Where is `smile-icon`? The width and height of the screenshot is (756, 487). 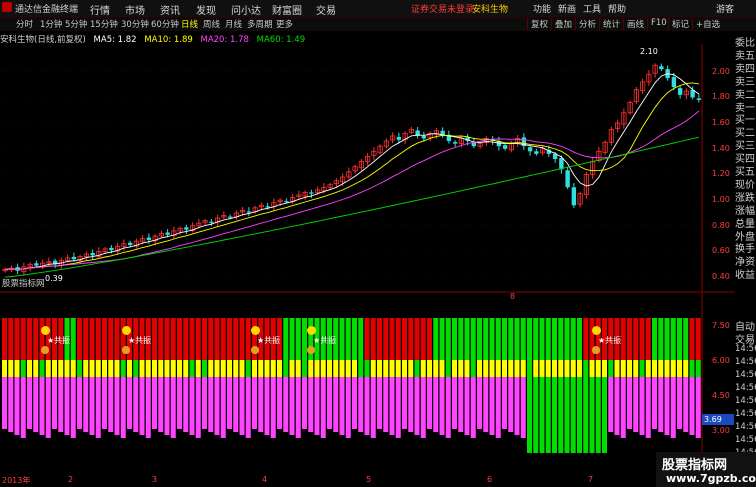 smile-icon is located at coordinates (126, 330).